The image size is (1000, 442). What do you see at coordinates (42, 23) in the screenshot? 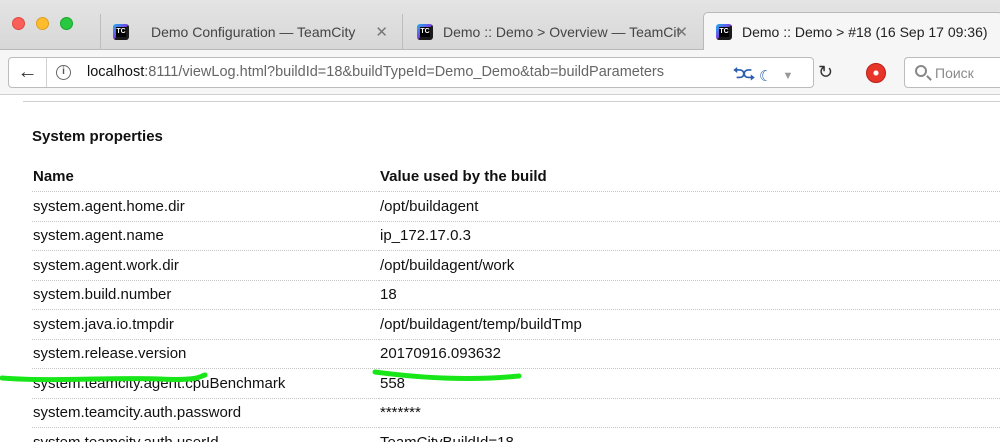
I see `minimize-window-button` at bounding box center [42, 23].